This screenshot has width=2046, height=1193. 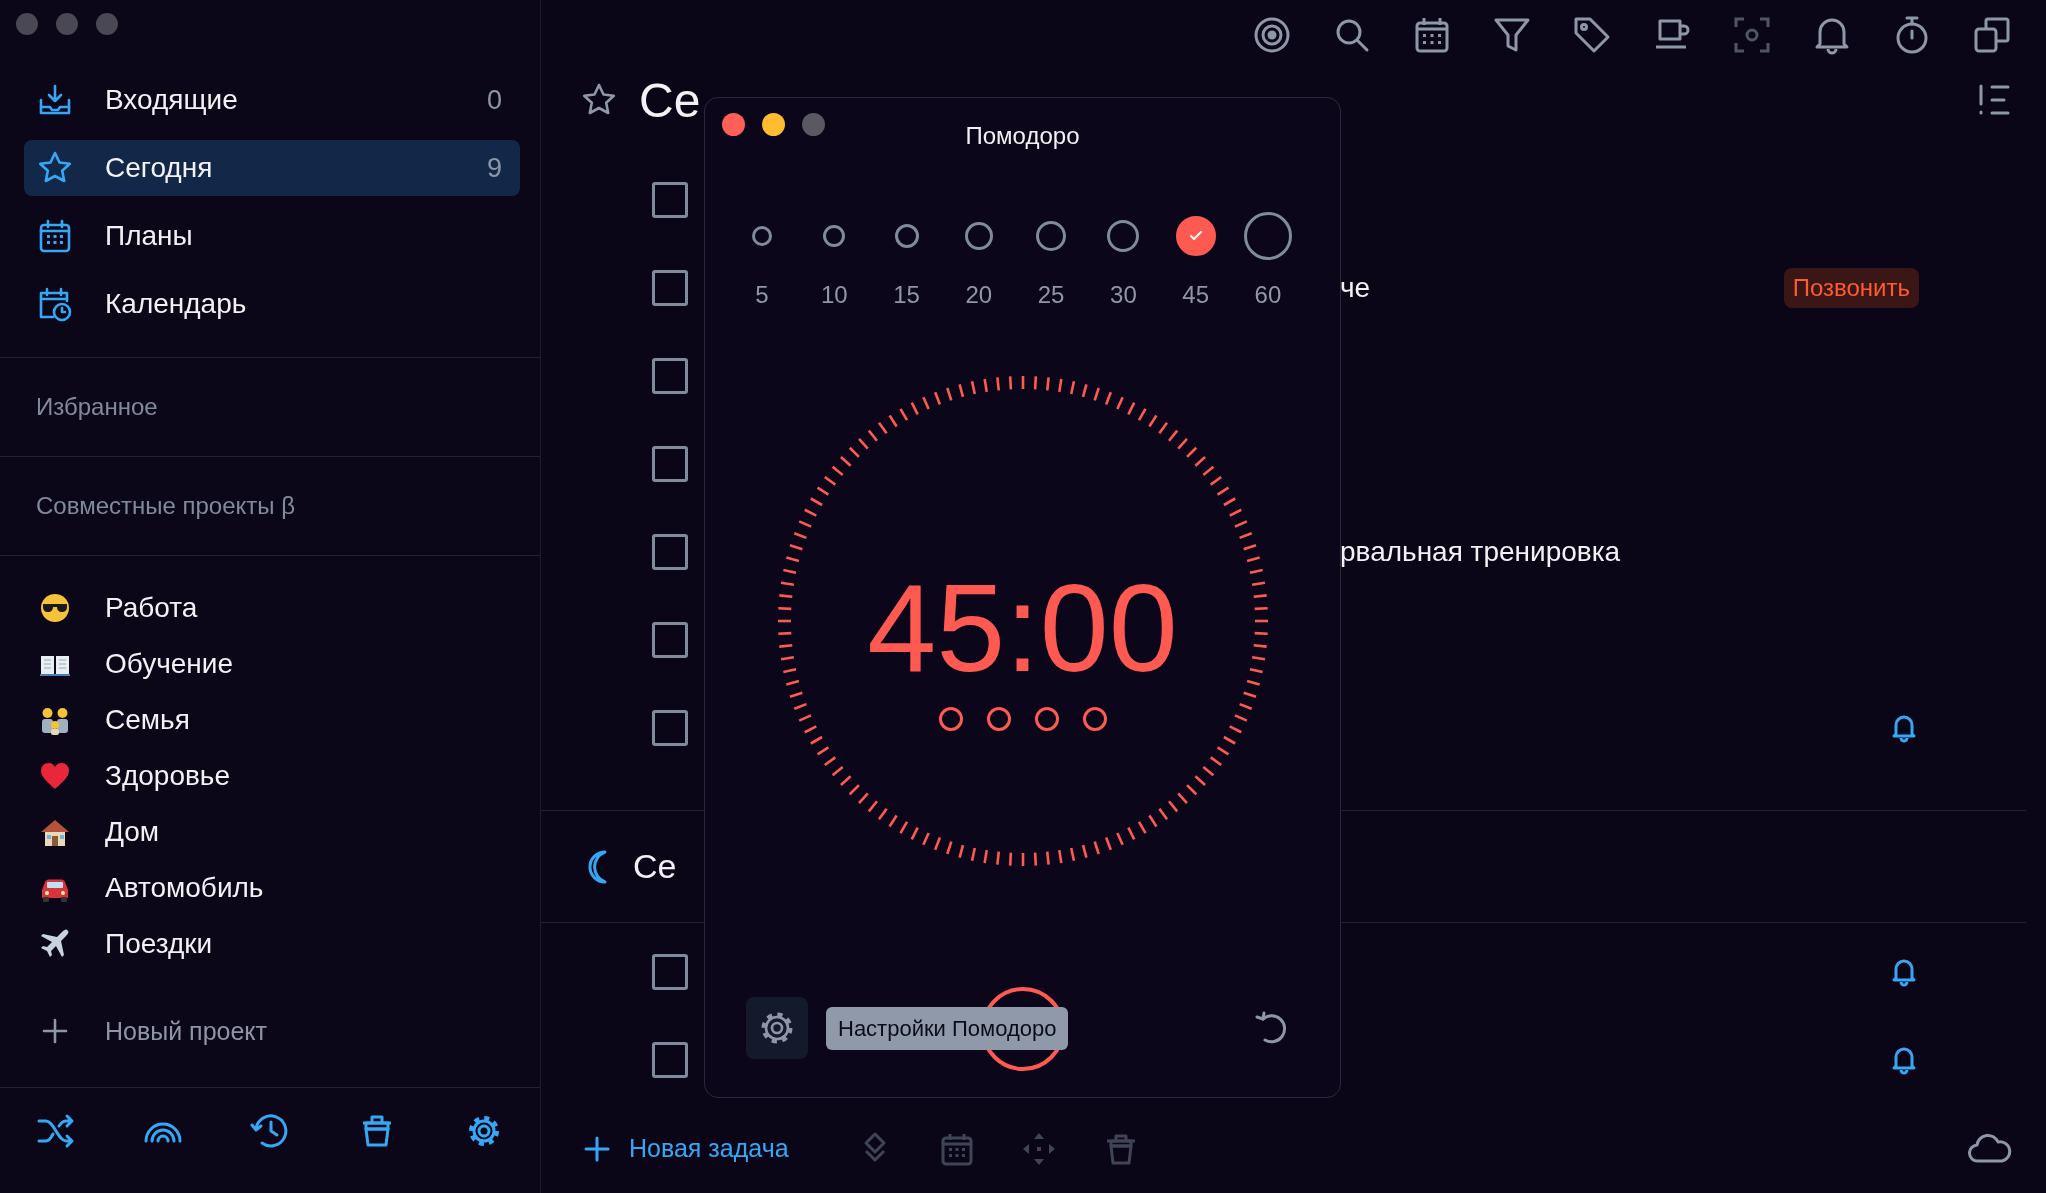 I want to click on settings-button, so click(x=777, y=1028).